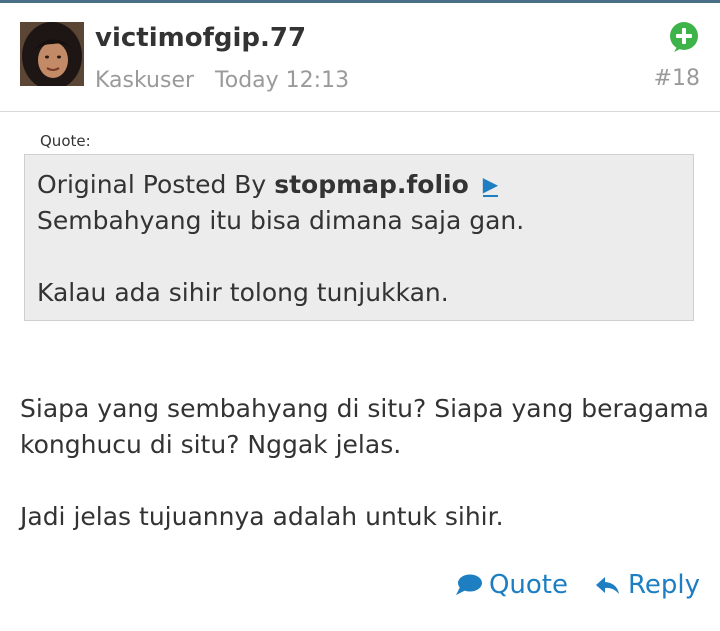 This screenshot has height=631, width=720. I want to click on arrow-right-icon: ▶, so click(490, 185).